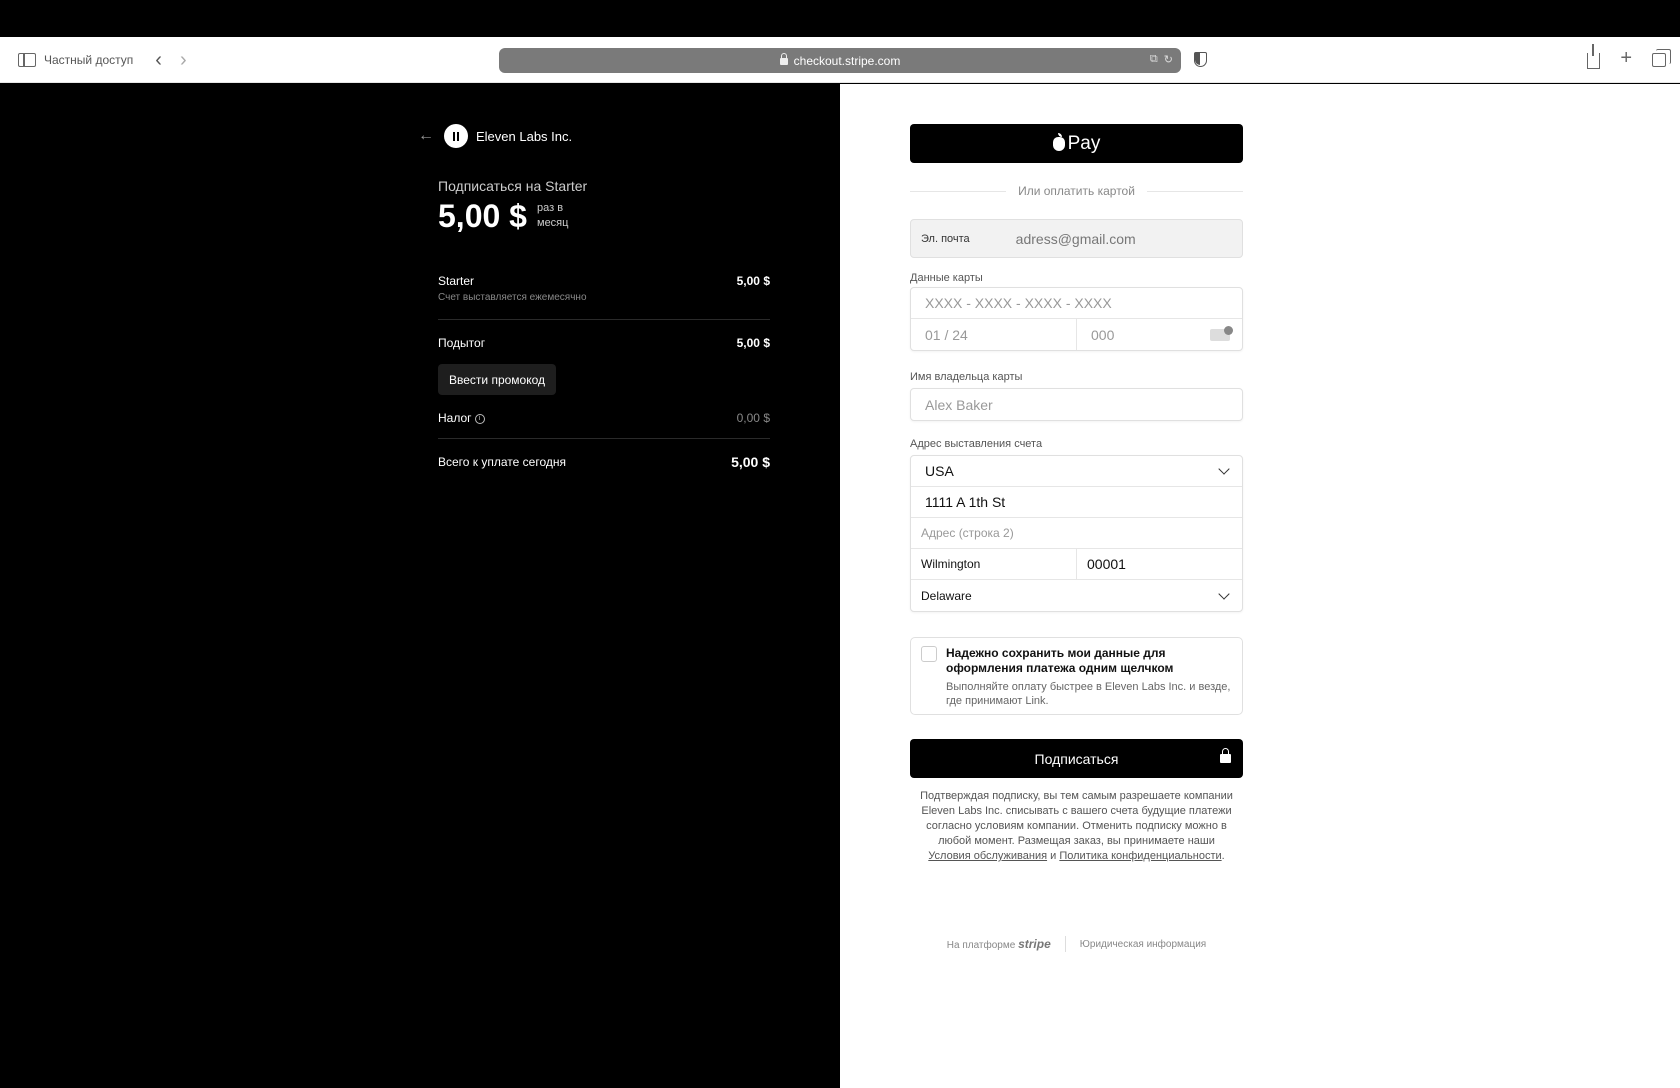 This screenshot has width=1680, height=1088. I want to click on merchant-name: Eleven Labs Inc., so click(524, 136).